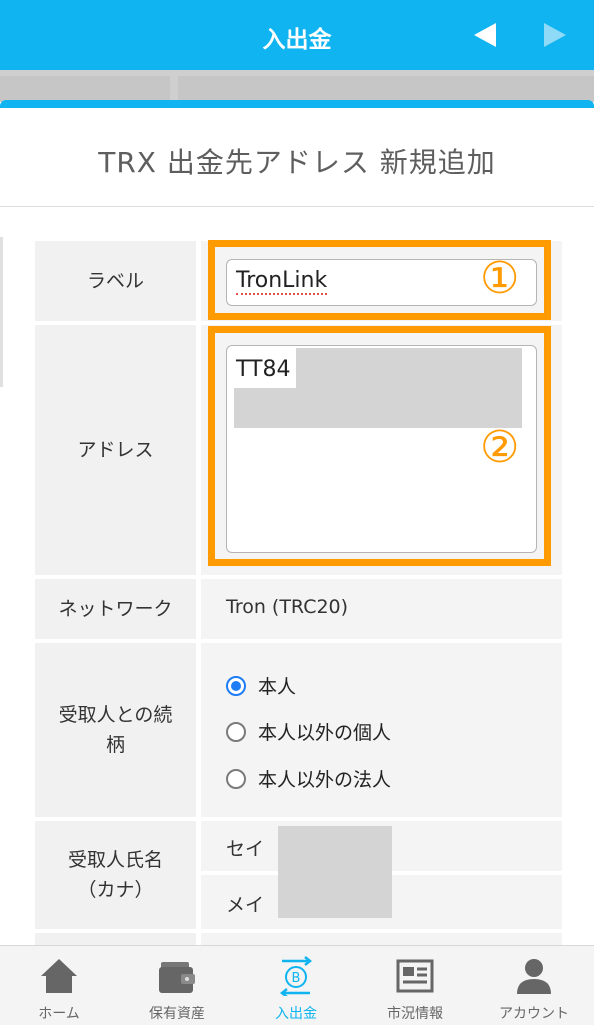 Image resolution: width=594 pixels, height=1025 pixels. Describe the element at coordinates (297, 40) in the screenshot. I see `top-bar-title: 入出金` at that location.